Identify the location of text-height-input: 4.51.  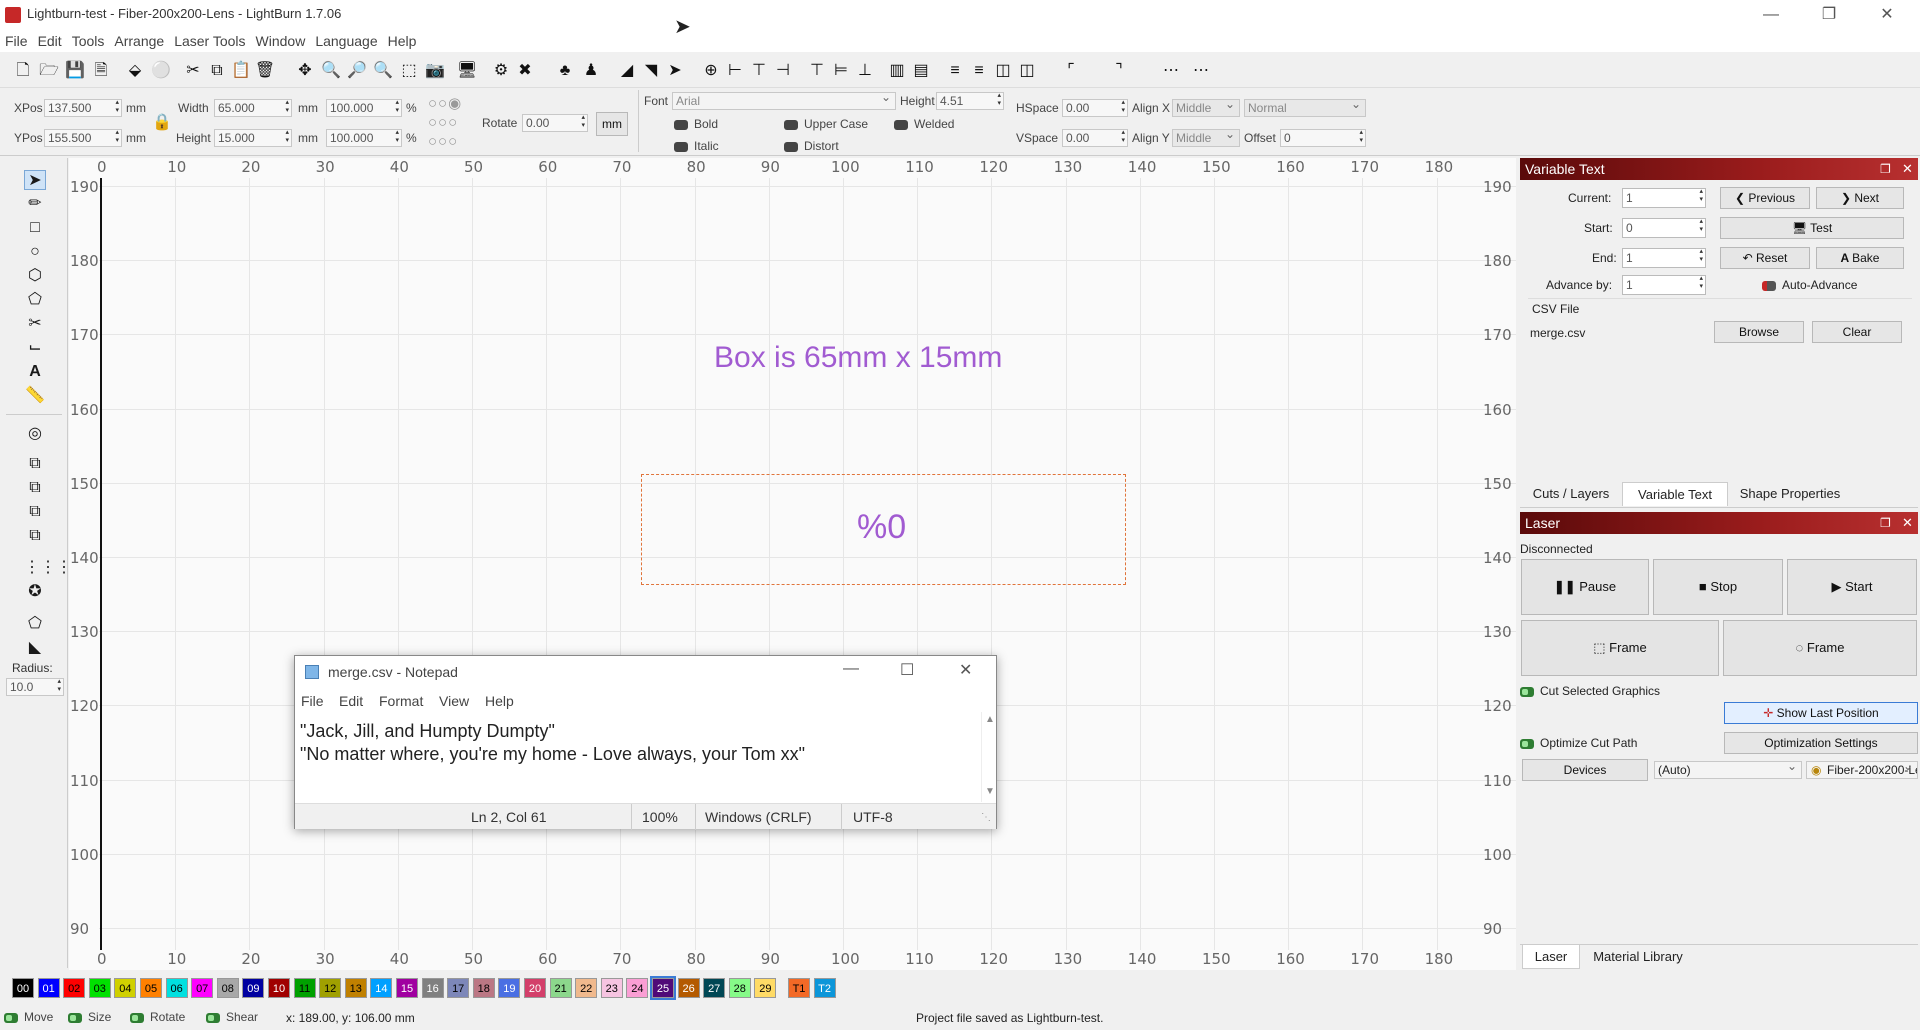
(970, 101).